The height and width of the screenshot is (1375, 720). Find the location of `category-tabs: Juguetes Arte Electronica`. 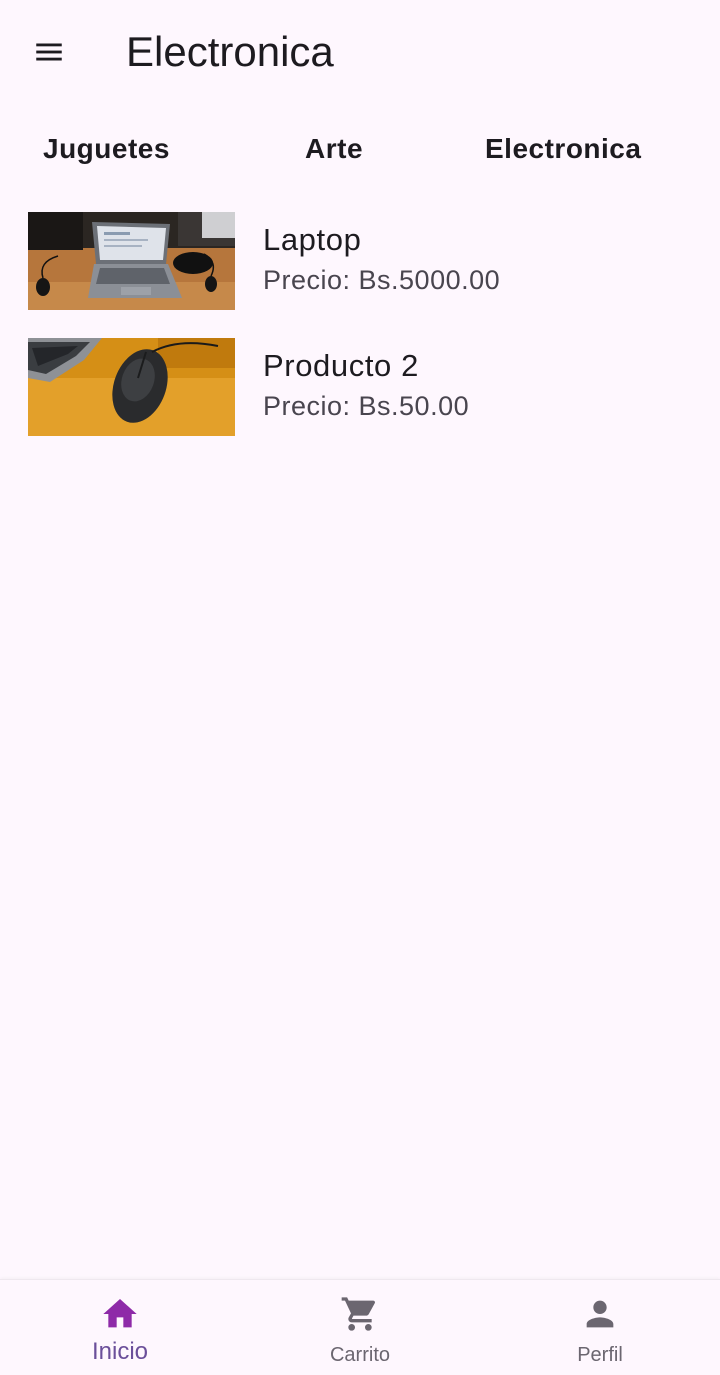

category-tabs: Juguetes Arte Electronica is located at coordinates (360, 149).